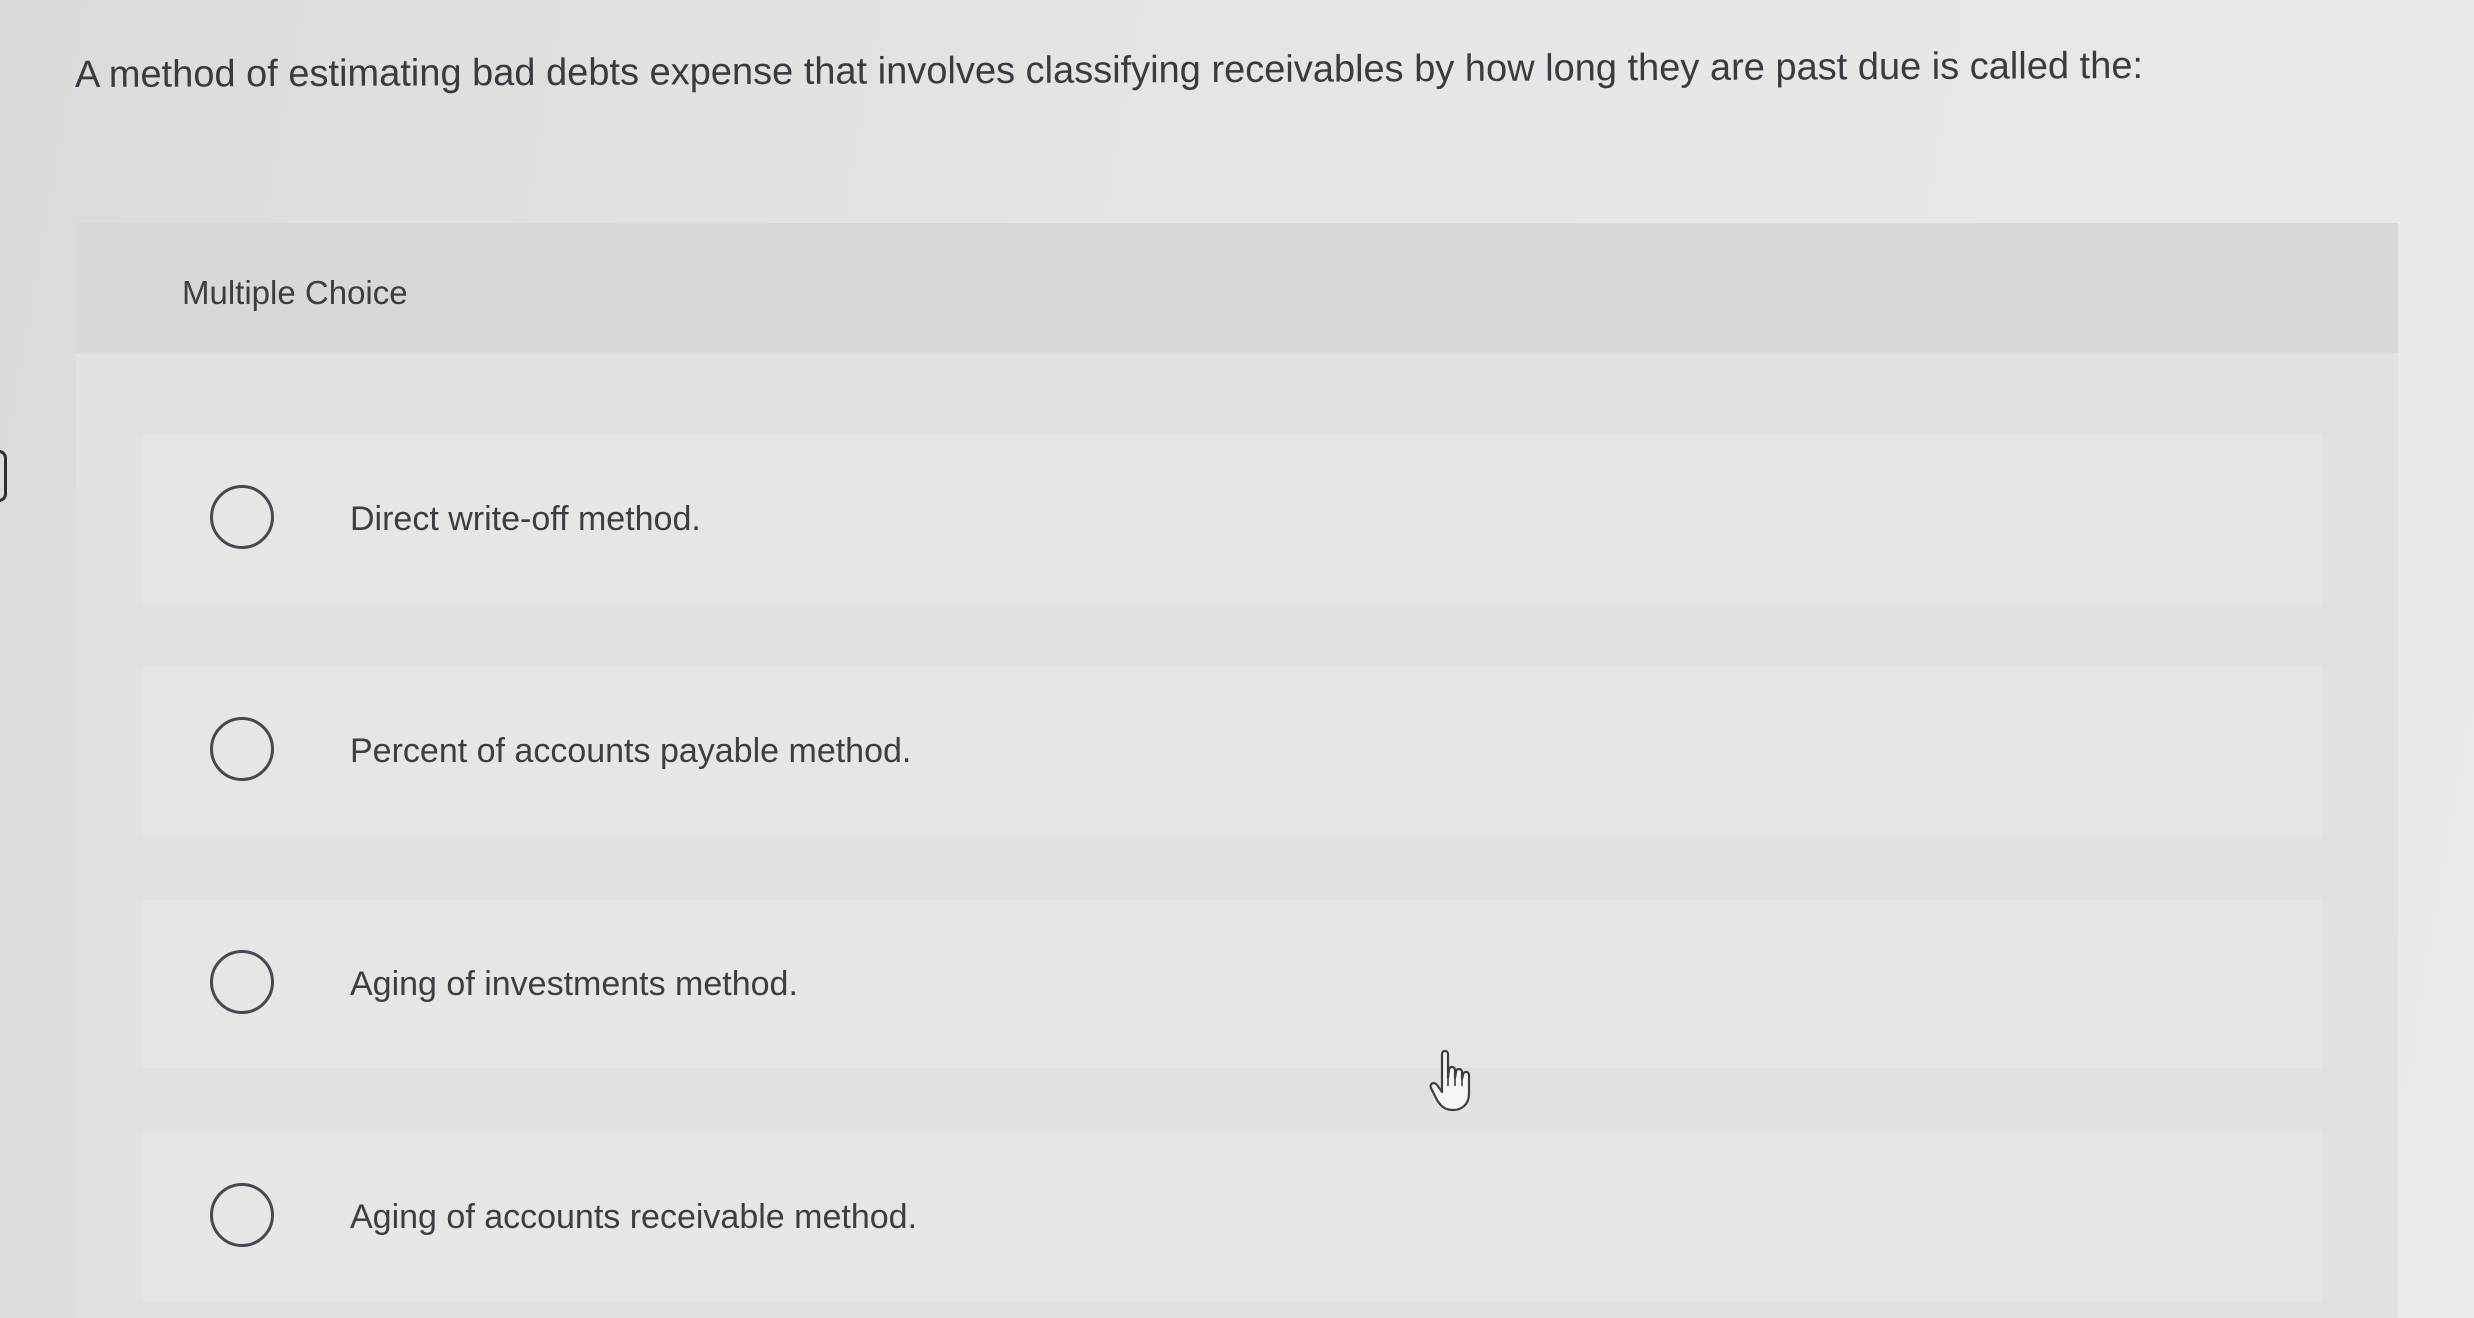 The width and height of the screenshot is (2474, 1318). What do you see at coordinates (634, 1217) in the screenshot?
I see `answer-option-label: Aging of accounts receivable method.` at bounding box center [634, 1217].